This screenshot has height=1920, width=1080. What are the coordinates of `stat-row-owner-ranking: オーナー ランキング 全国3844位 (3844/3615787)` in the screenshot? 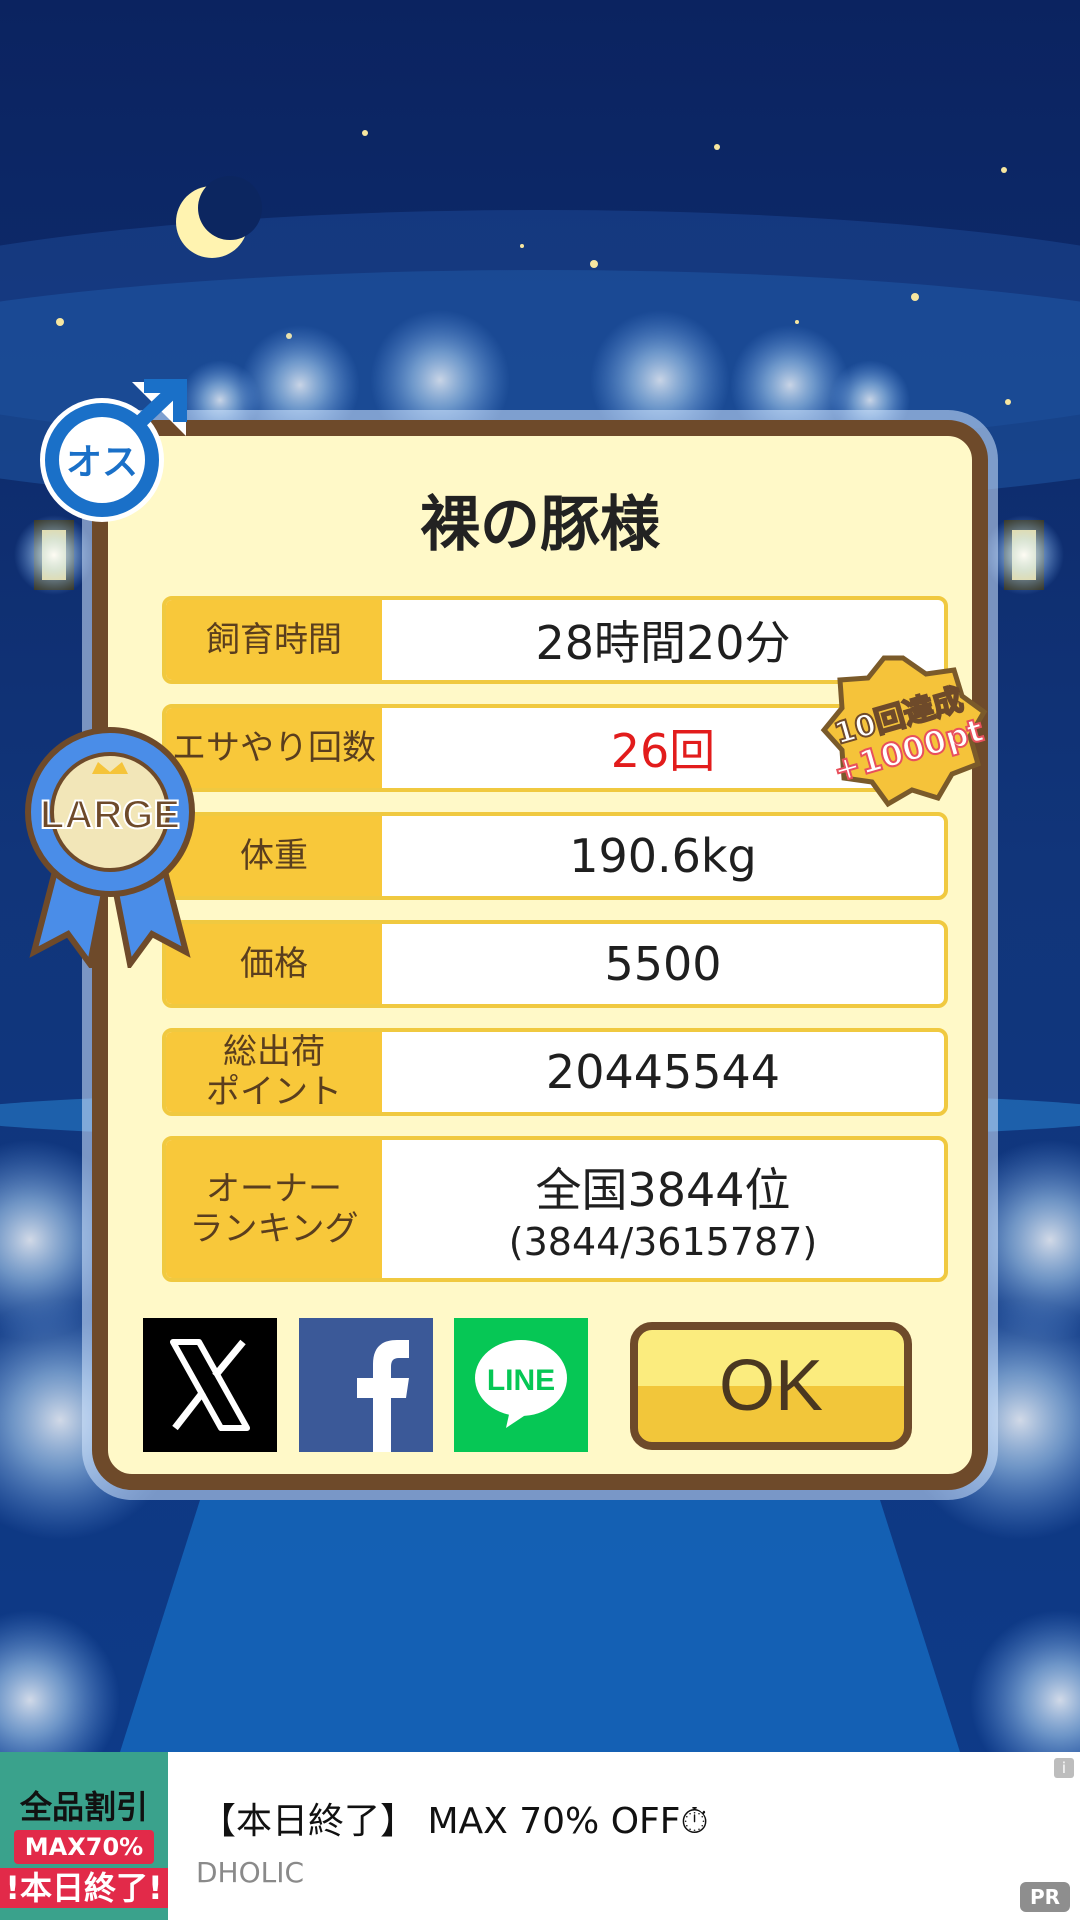 It's located at (555, 1209).